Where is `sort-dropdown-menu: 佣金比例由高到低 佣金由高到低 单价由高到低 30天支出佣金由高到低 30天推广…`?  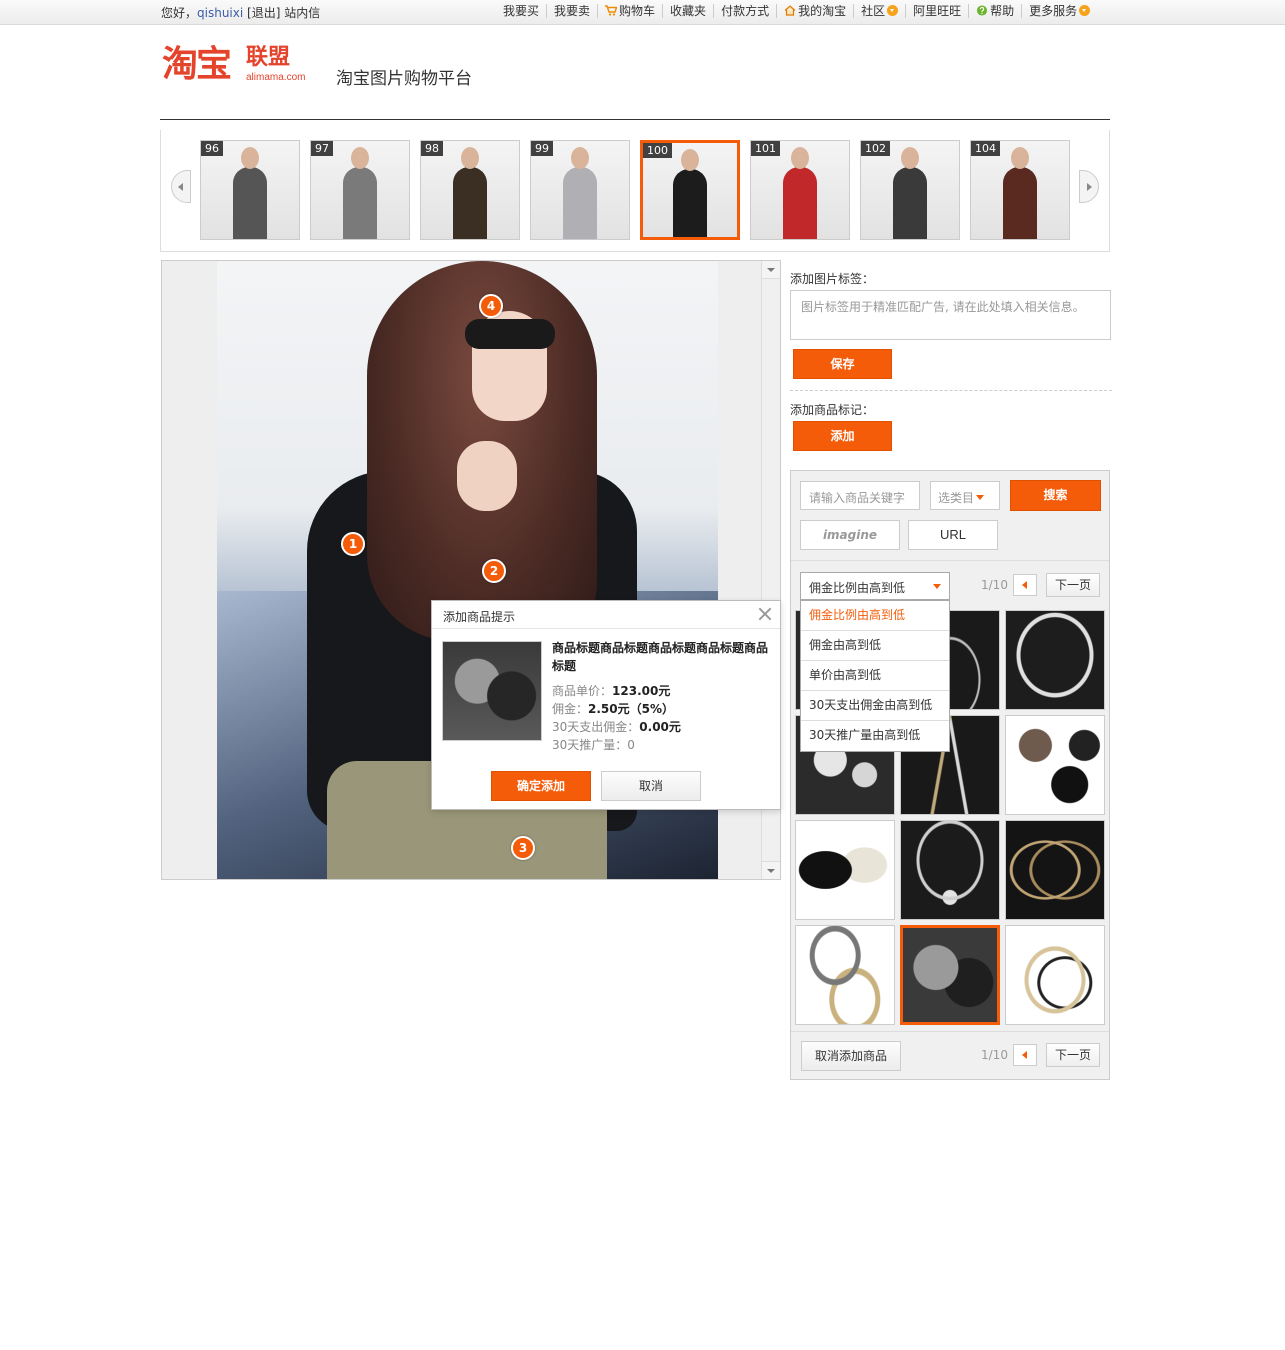
sort-dropdown-menu: 佣金比例由高到低 佣金由高到低 单价由高到低 30天支出佣金由高到低 30天推广… is located at coordinates (875, 676).